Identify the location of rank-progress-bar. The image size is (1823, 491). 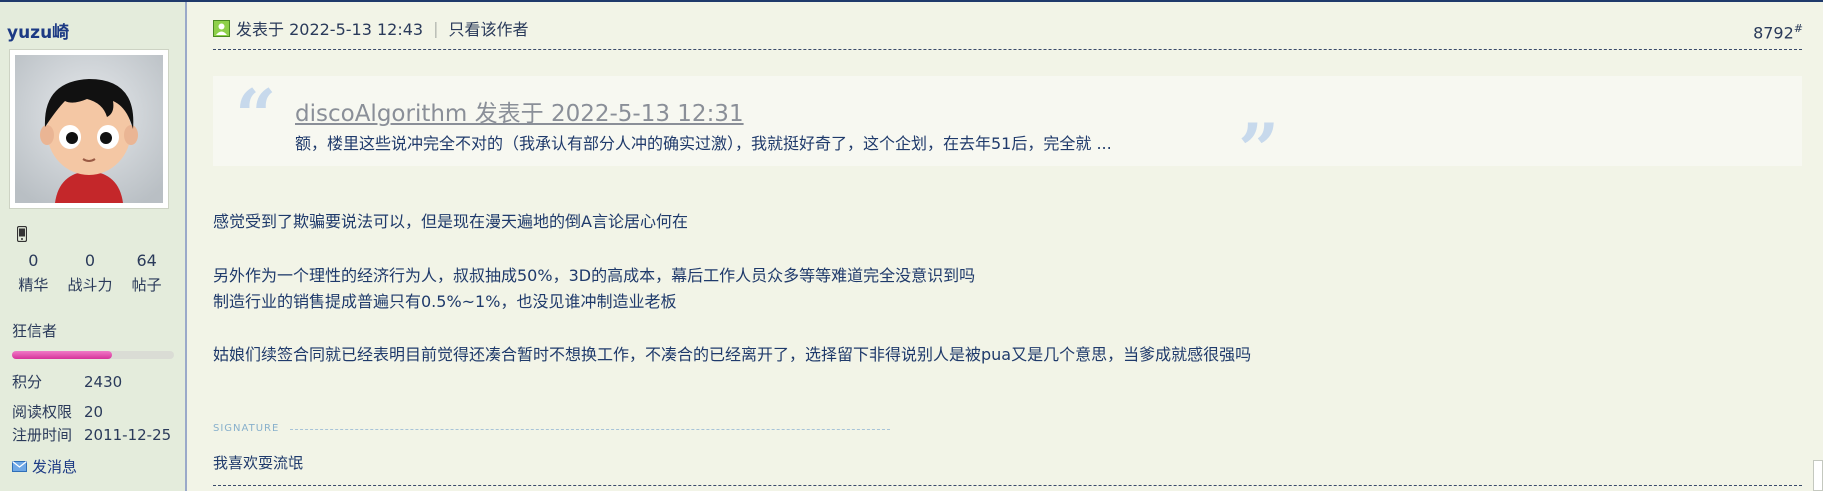
(93, 355).